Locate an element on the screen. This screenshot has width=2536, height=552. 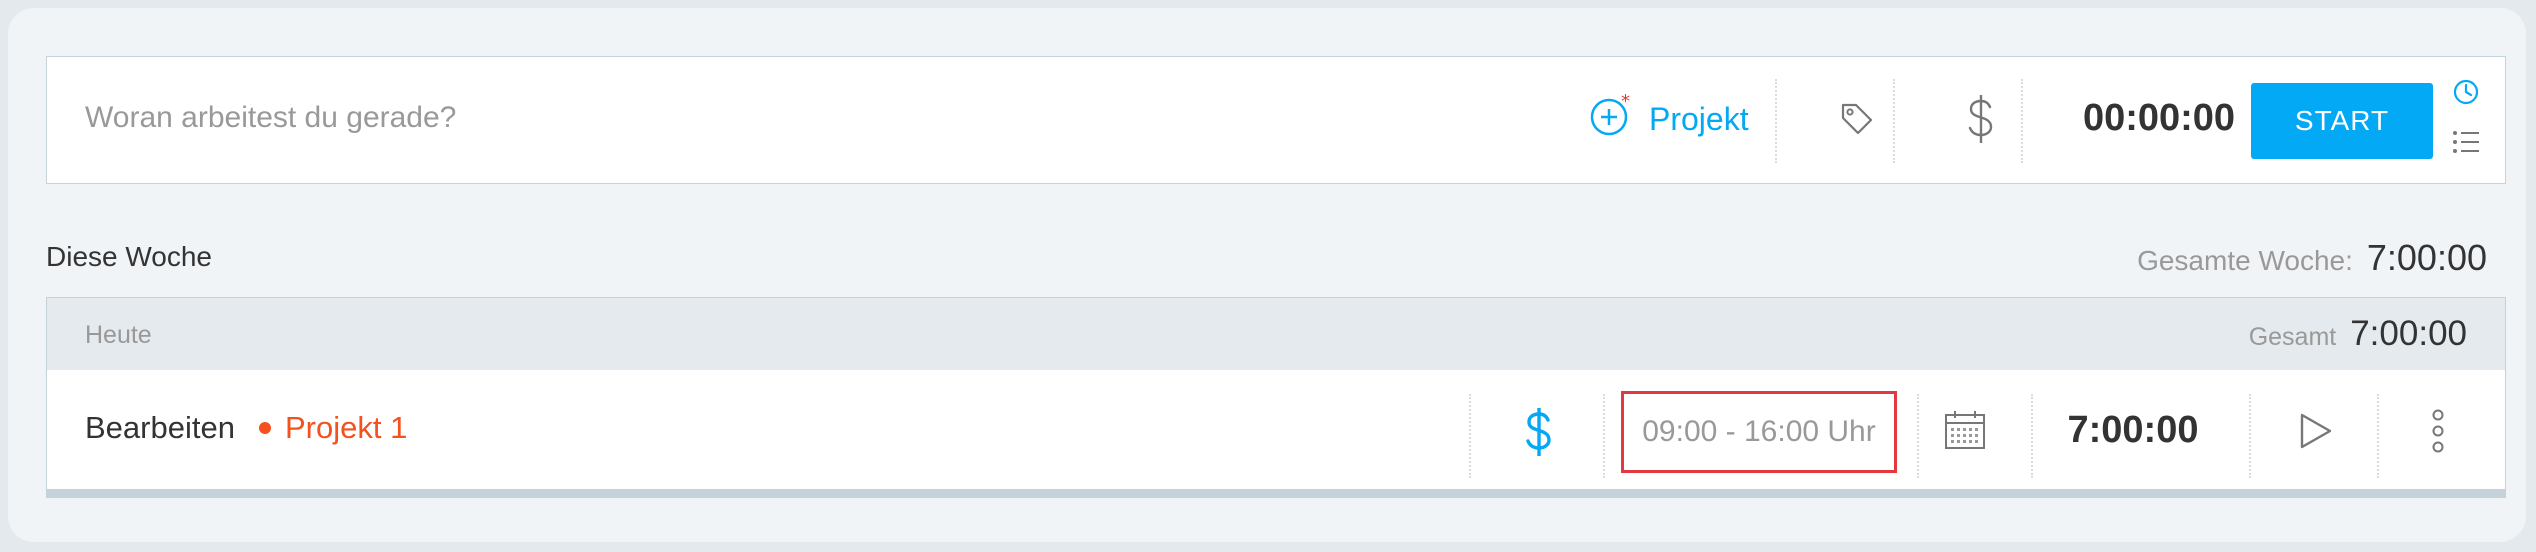
entry-project: Projekt 1 is located at coordinates (333, 428).